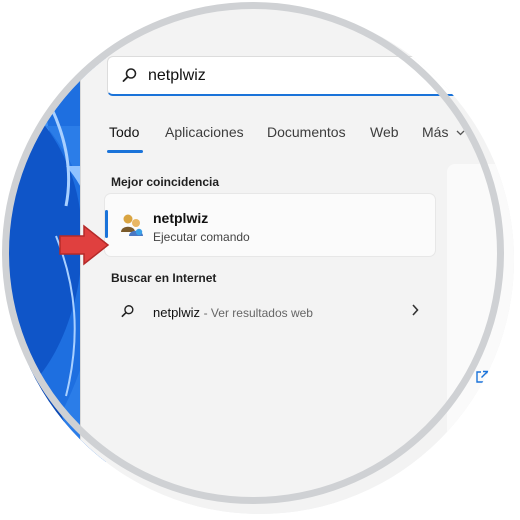 Image resolution: width=520 pixels, height=520 pixels. I want to click on tab-documentos: Documentos, so click(306, 132).